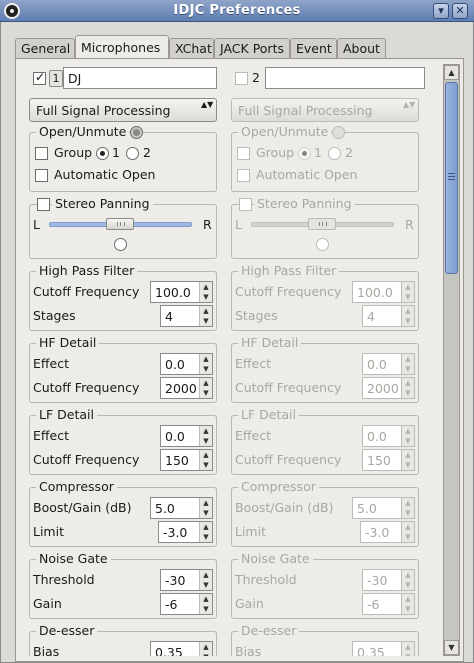 The height and width of the screenshot is (663, 474). What do you see at coordinates (371, 650) in the screenshot?
I see `bias-value: 0.35` at bounding box center [371, 650].